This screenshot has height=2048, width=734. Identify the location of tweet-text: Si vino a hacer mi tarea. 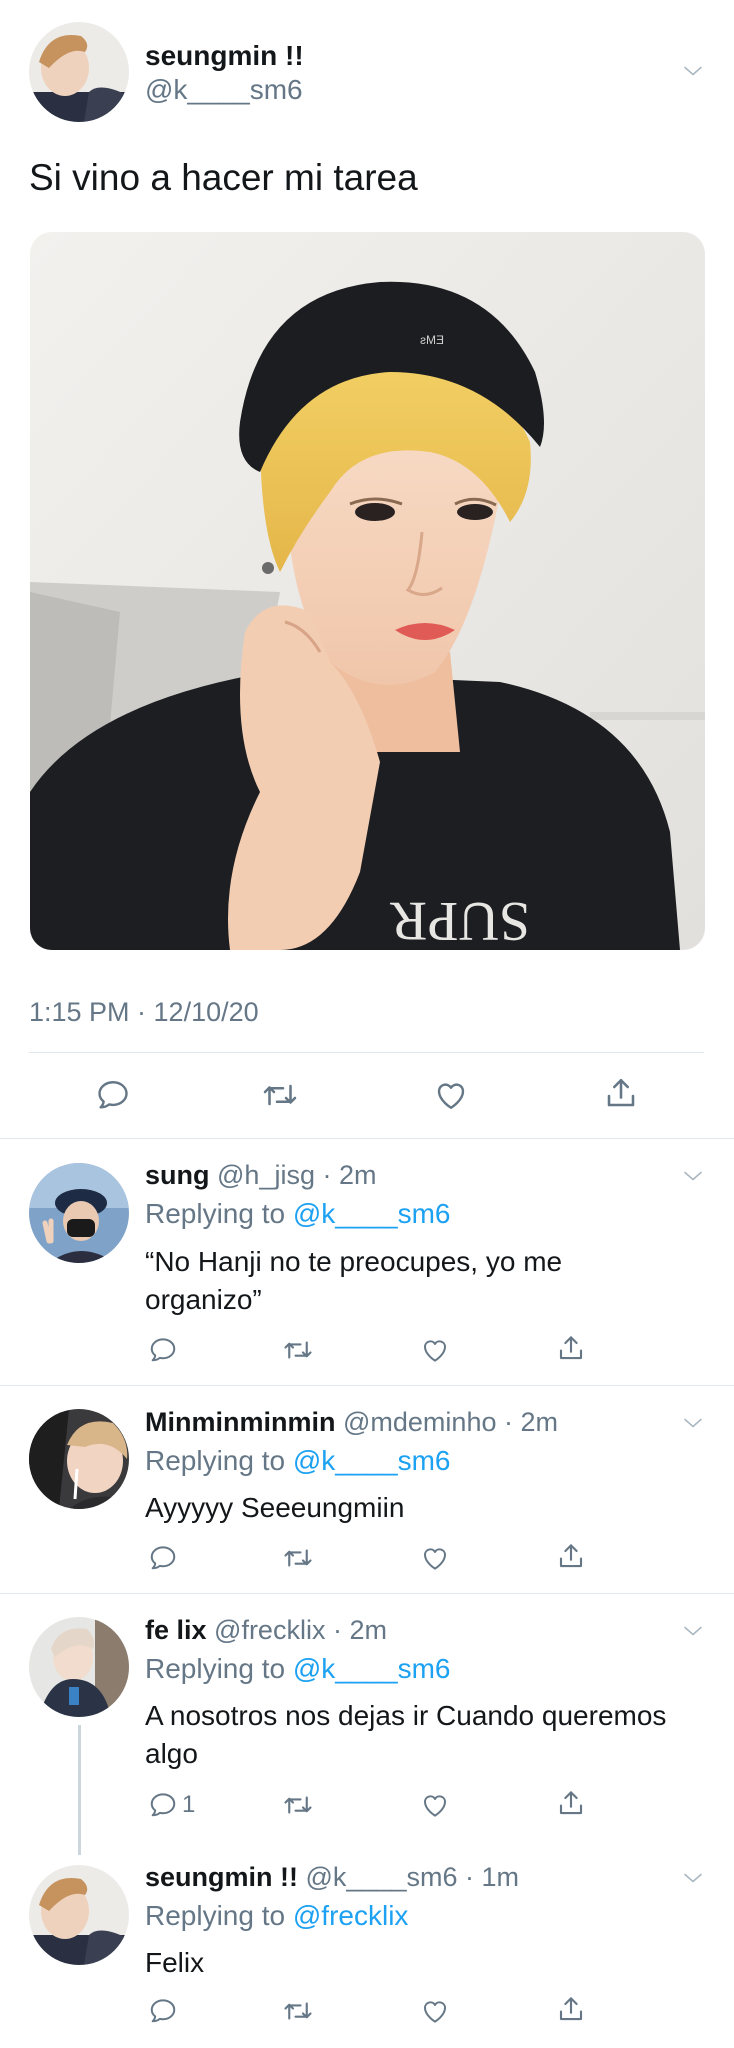
(223, 177).